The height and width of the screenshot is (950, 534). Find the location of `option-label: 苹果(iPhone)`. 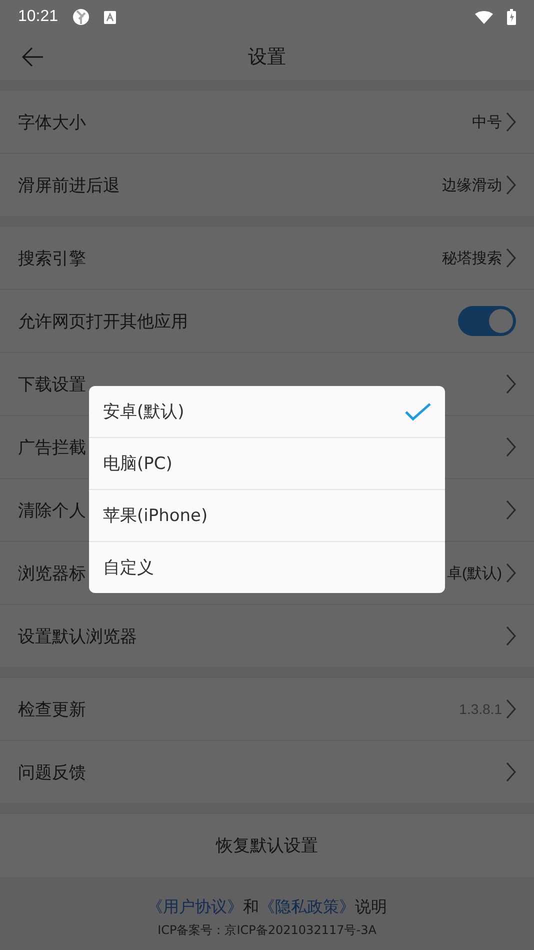

option-label: 苹果(iPhone) is located at coordinates (156, 516).